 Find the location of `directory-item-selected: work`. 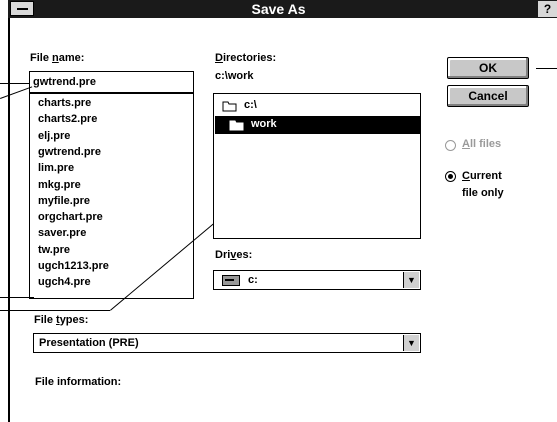

directory-item-selected: work is located at coordinates (317, 125).